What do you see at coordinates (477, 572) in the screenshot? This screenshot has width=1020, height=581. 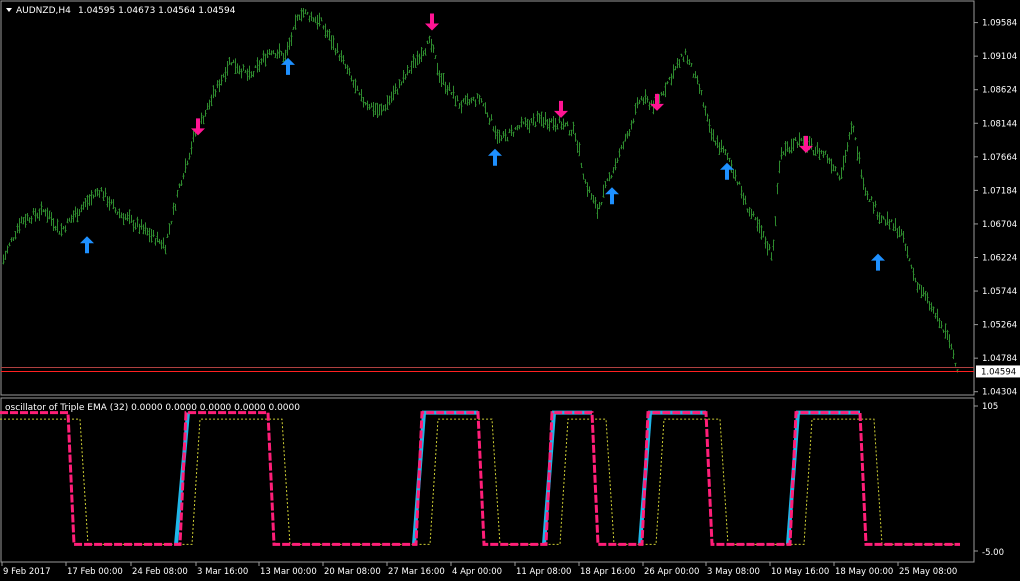 I see `time-tick-label: 4 Apr 00:00` at bounding box center [477, 572].